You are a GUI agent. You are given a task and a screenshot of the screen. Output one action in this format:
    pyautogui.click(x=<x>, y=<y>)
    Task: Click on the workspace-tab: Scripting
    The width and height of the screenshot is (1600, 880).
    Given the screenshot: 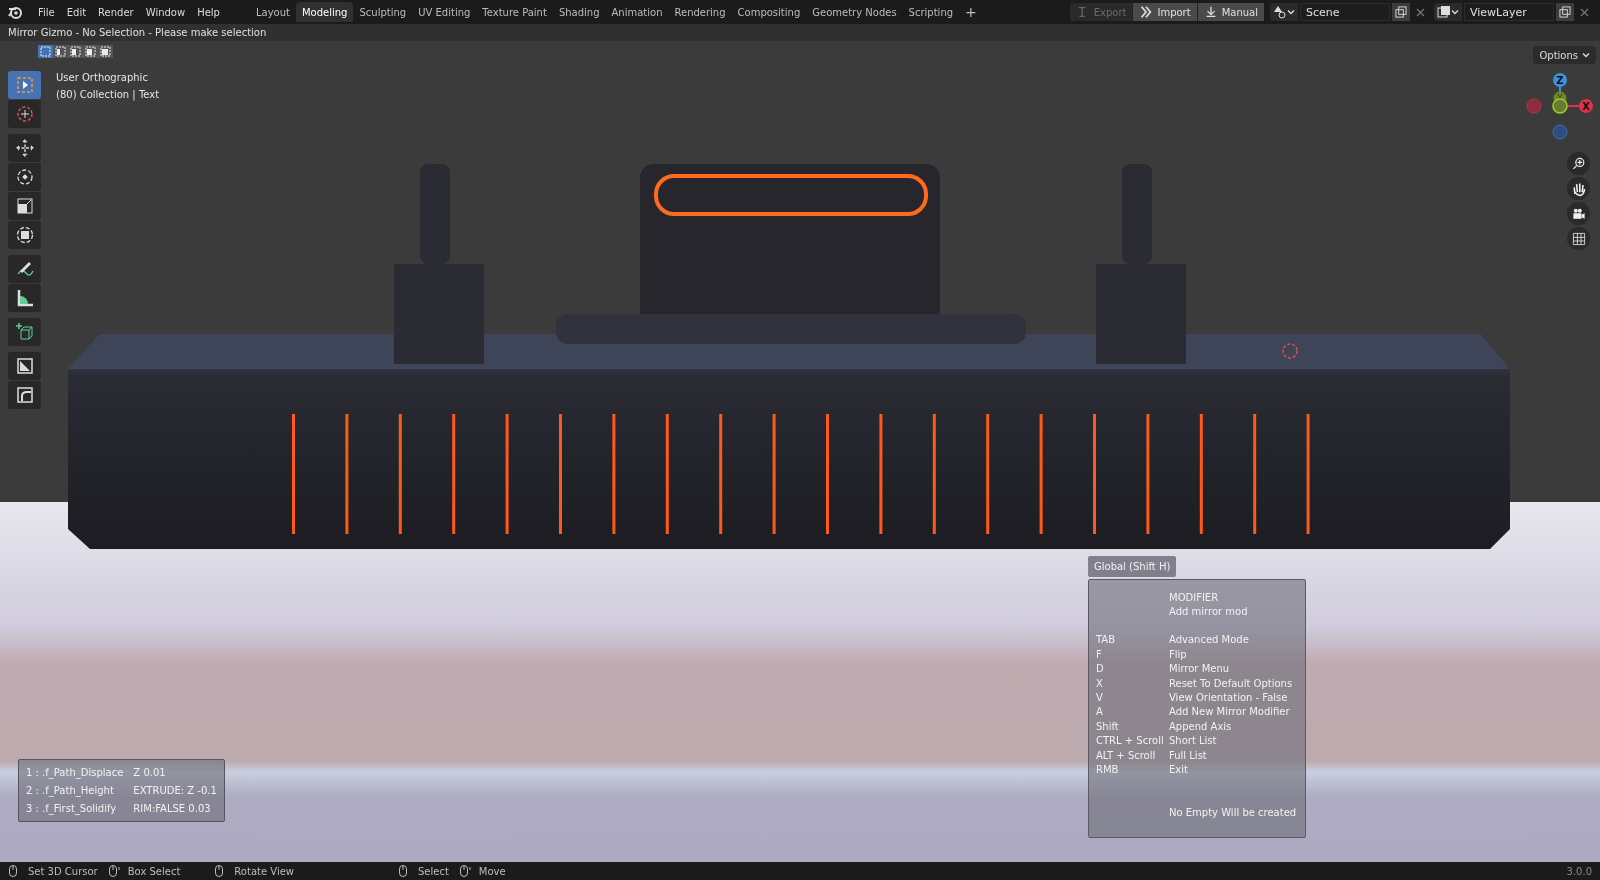 What is the action you would take?
    pyautogui.click(x=931, y=12)
    